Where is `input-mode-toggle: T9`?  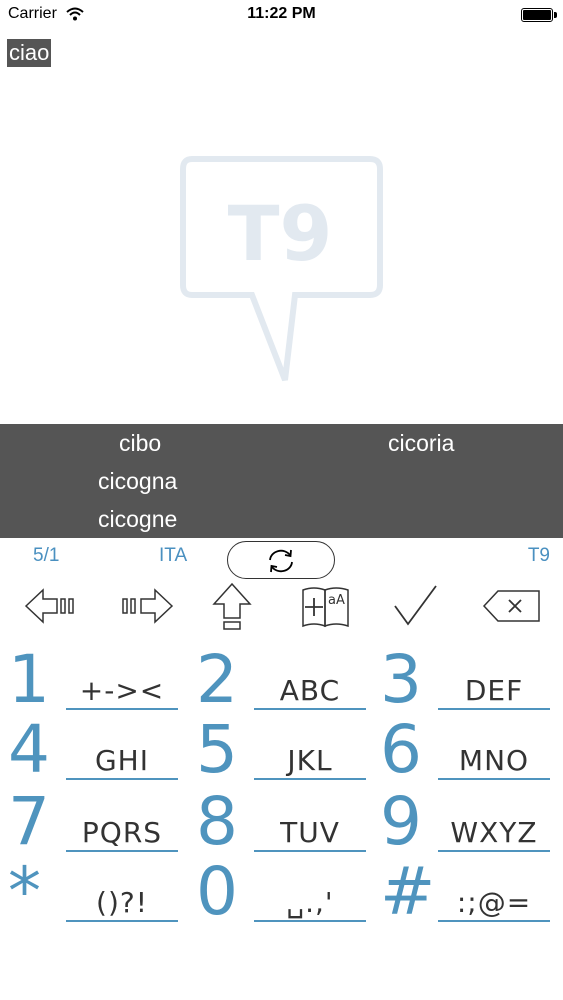 input-mode-toggle: T9 is located at coordinates (539, 556).